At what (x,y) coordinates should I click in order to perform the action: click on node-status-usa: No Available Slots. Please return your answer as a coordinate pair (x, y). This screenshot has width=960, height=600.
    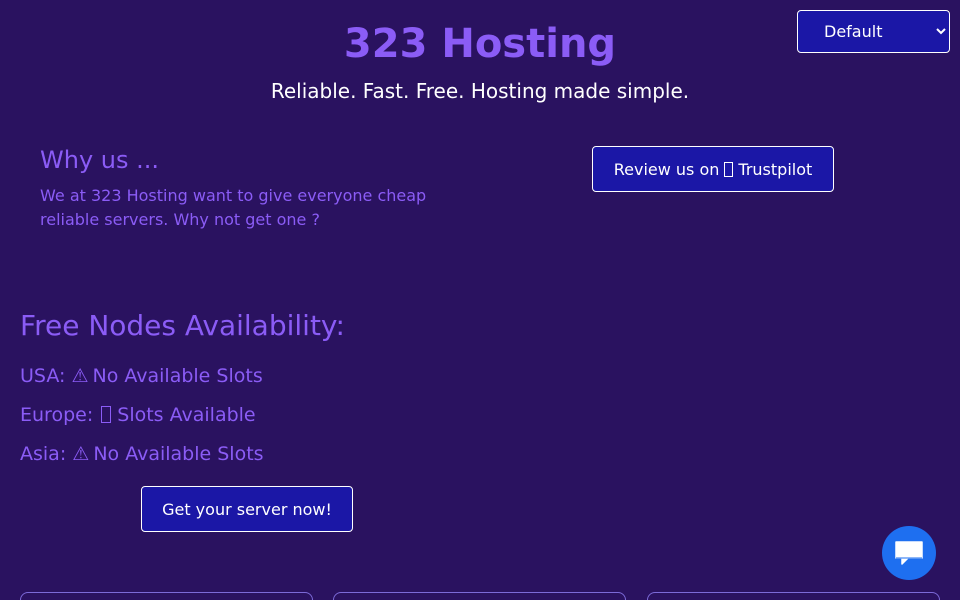
    Looking at the image, I should click on (177, 376).